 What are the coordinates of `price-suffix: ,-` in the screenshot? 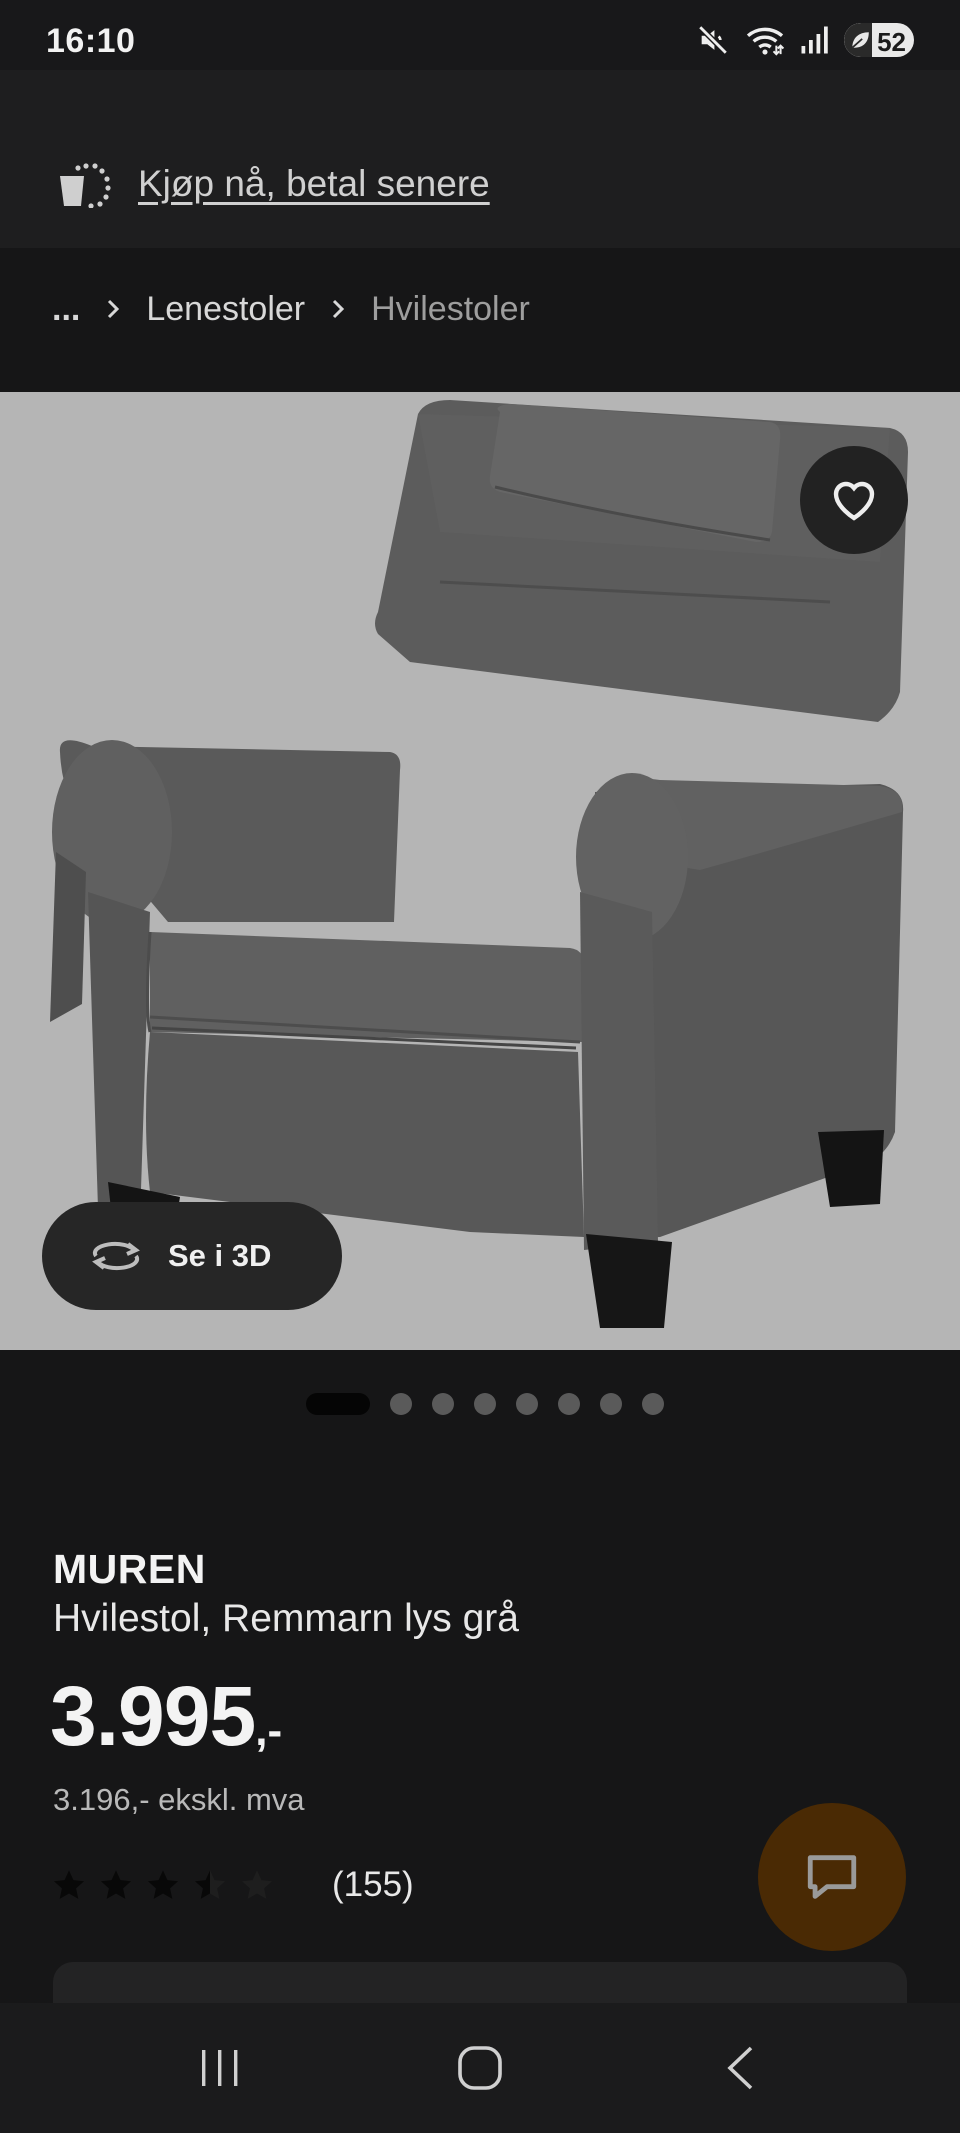 It's located at (269, 1730).